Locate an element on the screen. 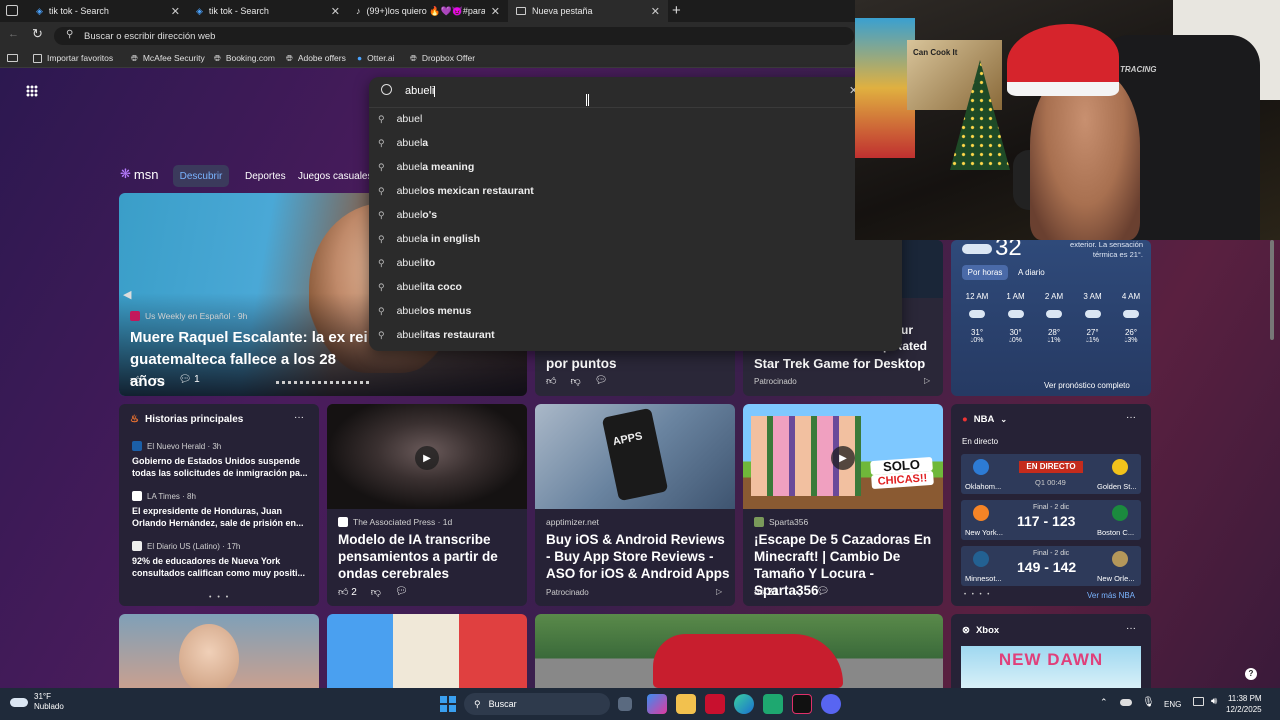 The height and width of the screenshot is (720, 1280). suggestion-item: ⚲ abuel is located at coordinates (400, 119).